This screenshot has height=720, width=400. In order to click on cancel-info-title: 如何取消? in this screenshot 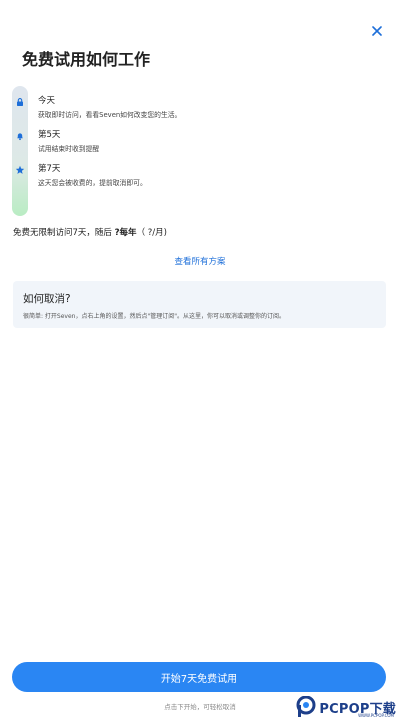, I will do `click(47, 299)`.